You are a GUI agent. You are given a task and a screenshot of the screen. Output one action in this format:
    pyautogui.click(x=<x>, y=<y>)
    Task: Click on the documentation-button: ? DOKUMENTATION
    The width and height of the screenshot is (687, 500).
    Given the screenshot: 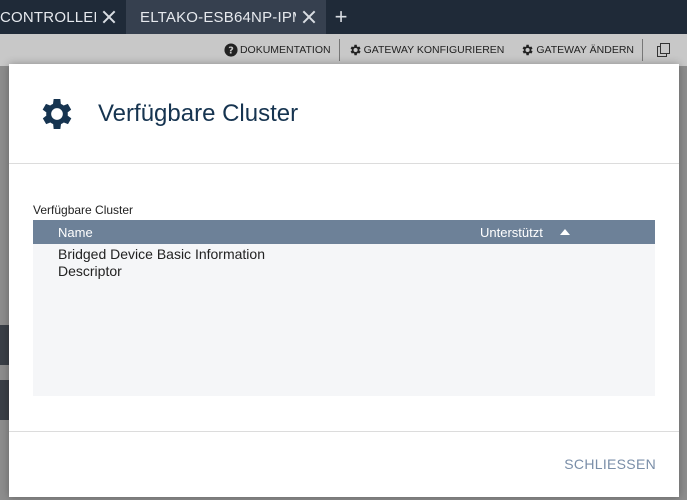 What is the action you would take?
    pyautogui.click(x=277, y=50)
    